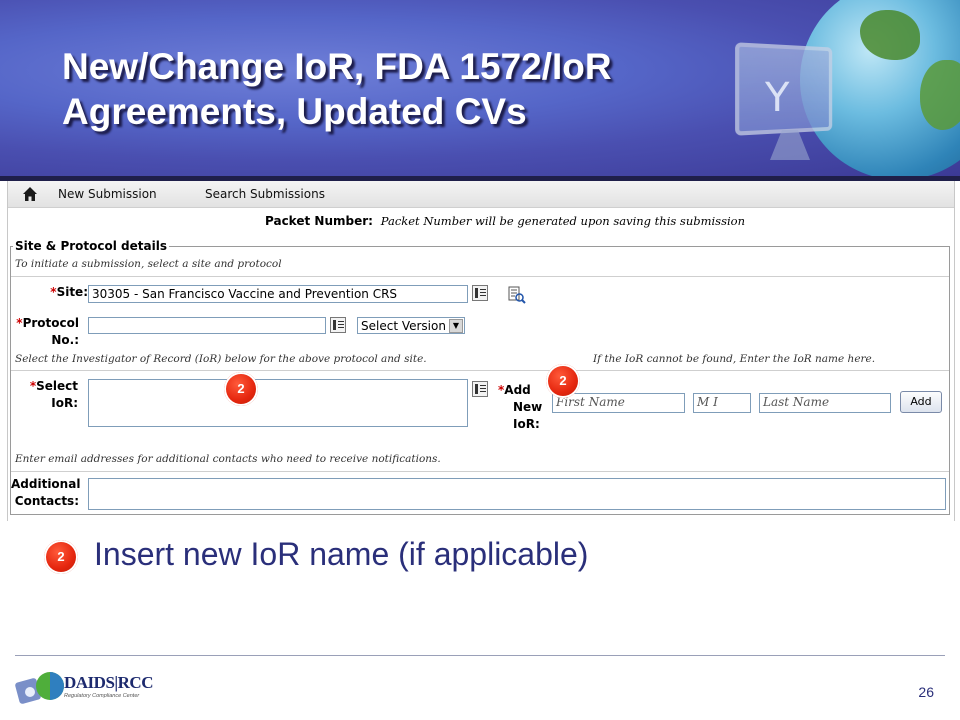 This screenshot has width=960, height=720. What do you see at coordinates (46, 501) in the screenshot?
I see `contacts-label-text-2: Contacts:` at bounding box center [46, 501].